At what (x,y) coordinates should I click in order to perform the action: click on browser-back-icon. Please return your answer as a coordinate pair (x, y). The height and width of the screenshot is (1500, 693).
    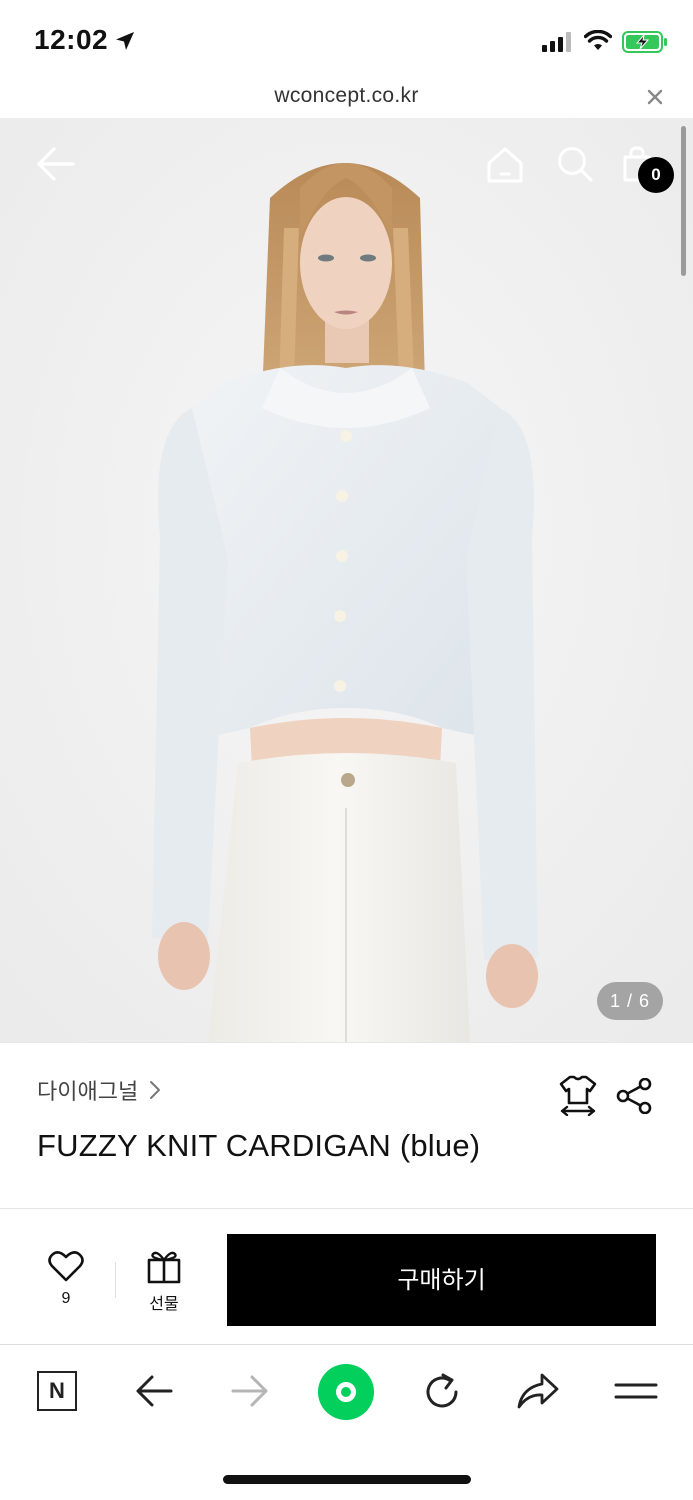
    Looking at the image, I should click on (154, 1391).